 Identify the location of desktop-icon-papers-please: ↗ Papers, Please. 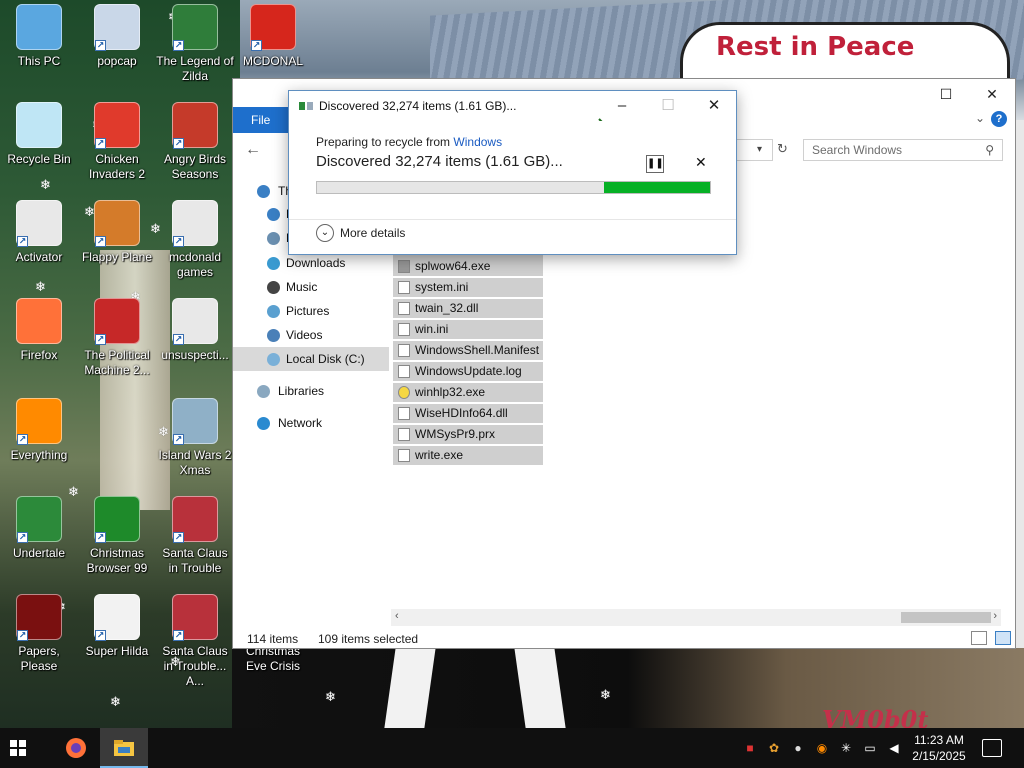
(39, 634).